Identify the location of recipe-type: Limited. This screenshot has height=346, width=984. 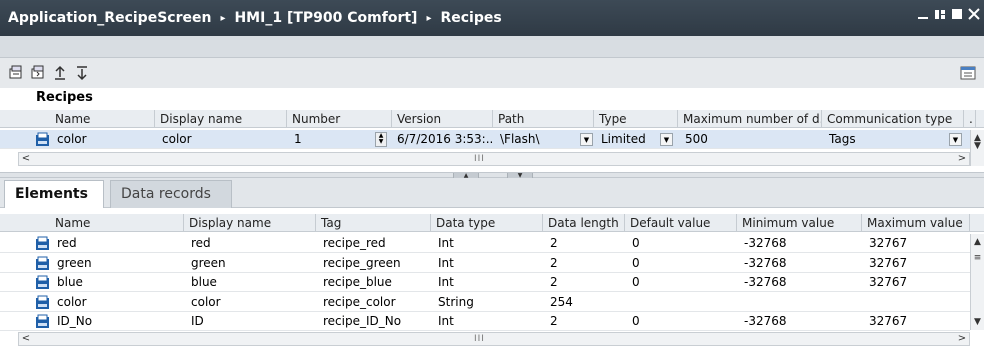
(626, 139).